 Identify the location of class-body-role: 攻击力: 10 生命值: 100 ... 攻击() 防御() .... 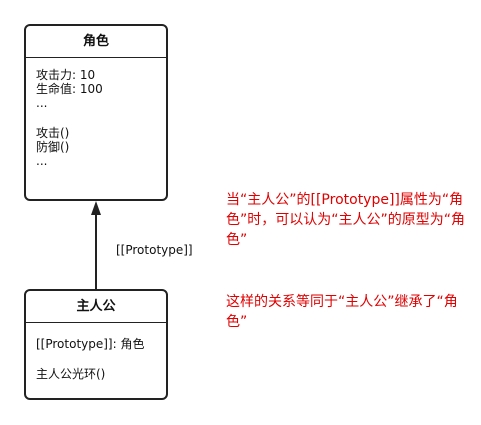
(96, 113).